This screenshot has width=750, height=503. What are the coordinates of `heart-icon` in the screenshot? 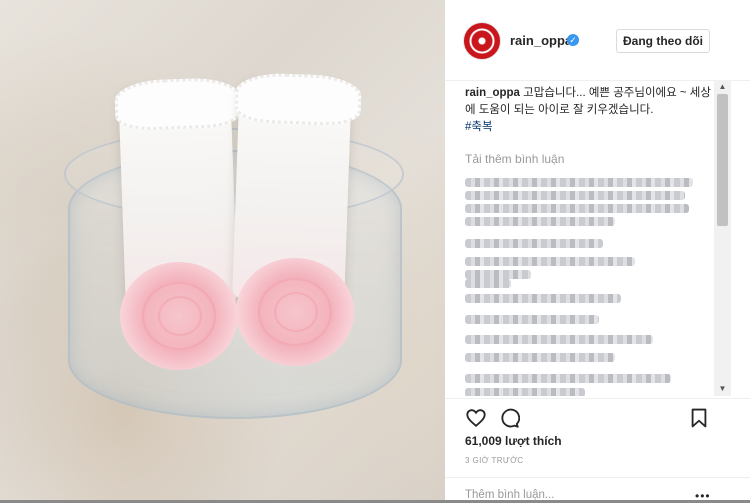 It's located at (476, 418).